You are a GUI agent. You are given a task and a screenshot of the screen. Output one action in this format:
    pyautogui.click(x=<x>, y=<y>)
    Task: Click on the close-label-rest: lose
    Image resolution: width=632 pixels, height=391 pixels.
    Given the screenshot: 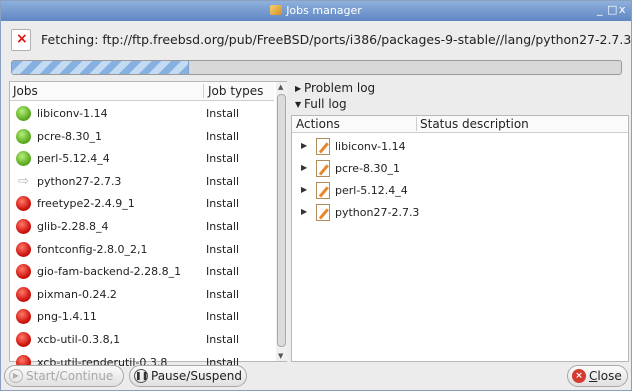 What is the action you would take?
    pyautogui.click(x=609, y=376)
    